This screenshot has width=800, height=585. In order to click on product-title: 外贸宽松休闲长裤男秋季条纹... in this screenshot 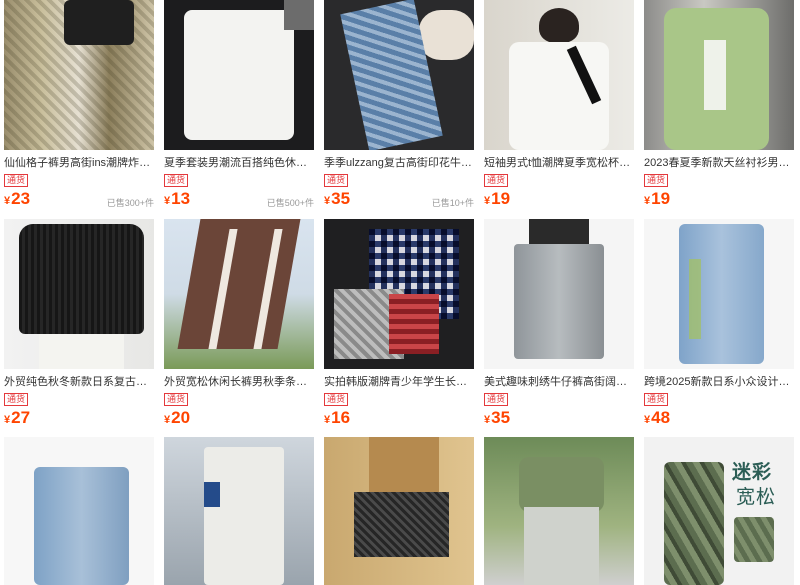, I will do `click(239, 382)`.